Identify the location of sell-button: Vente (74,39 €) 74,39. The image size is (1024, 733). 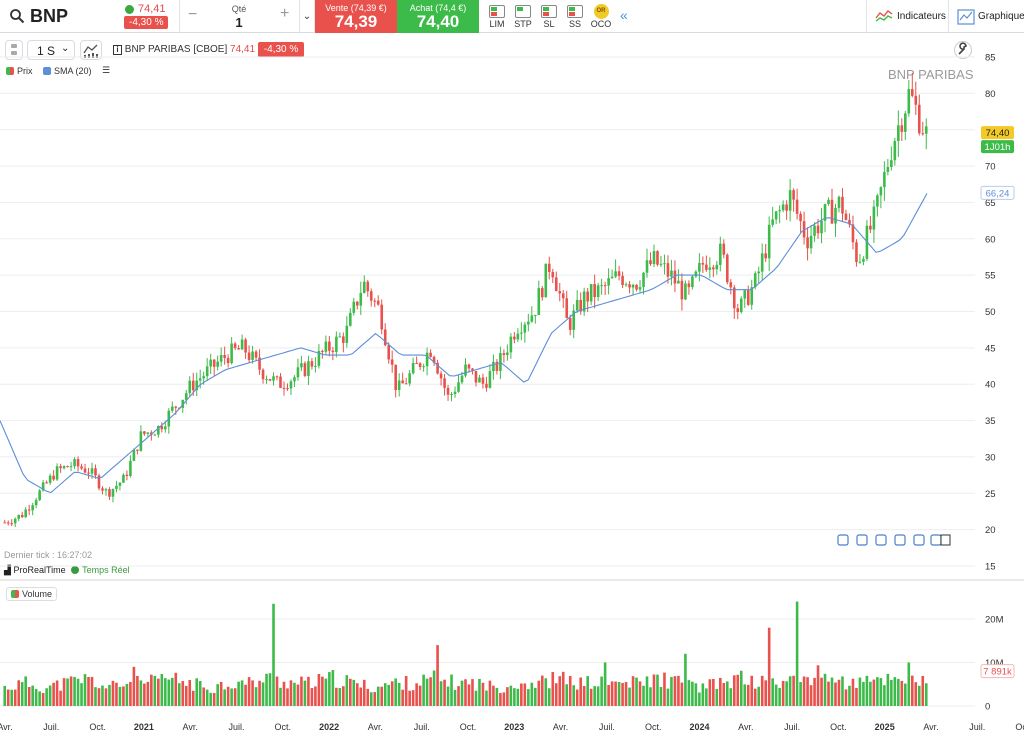
(356, 16).